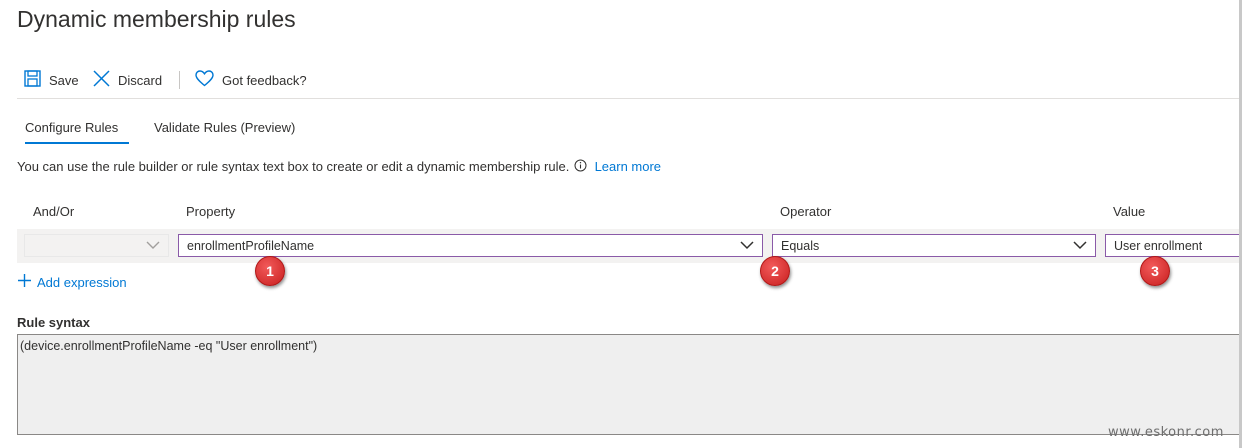  I want to click on discard-button: Discard, so click(127, 80).